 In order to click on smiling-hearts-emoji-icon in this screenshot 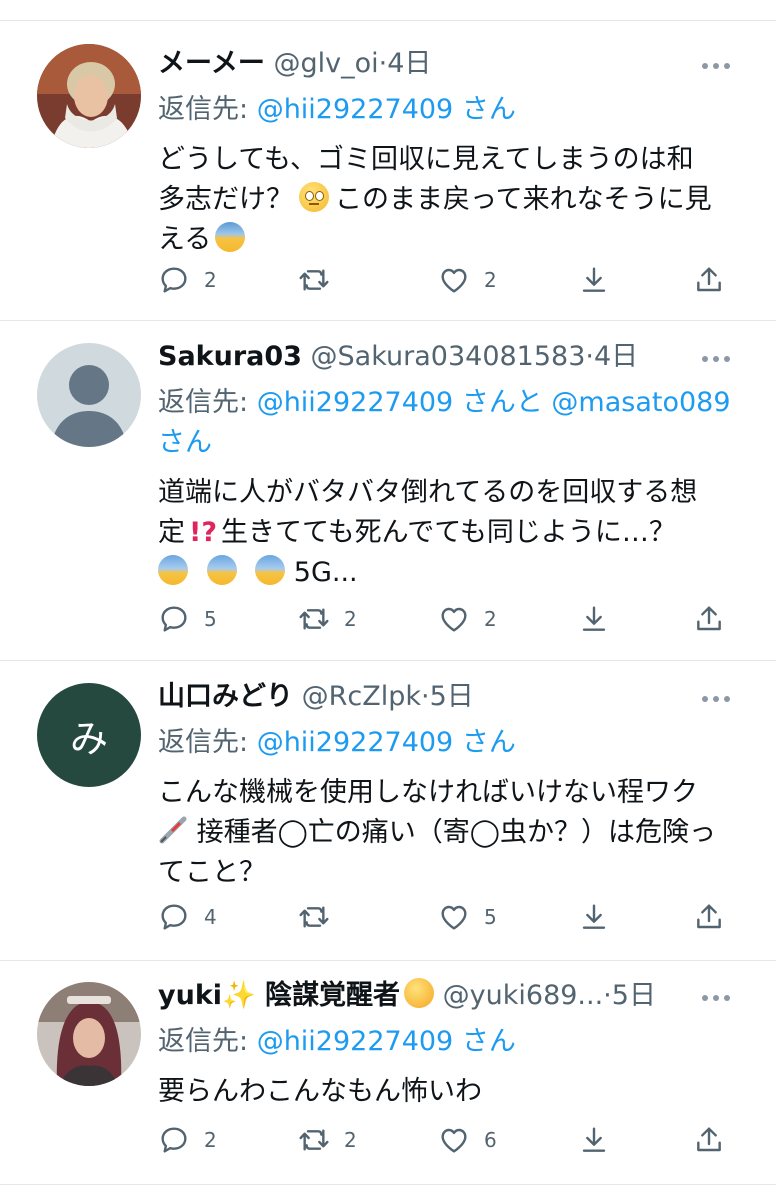, I will do `click(419, 993)`.